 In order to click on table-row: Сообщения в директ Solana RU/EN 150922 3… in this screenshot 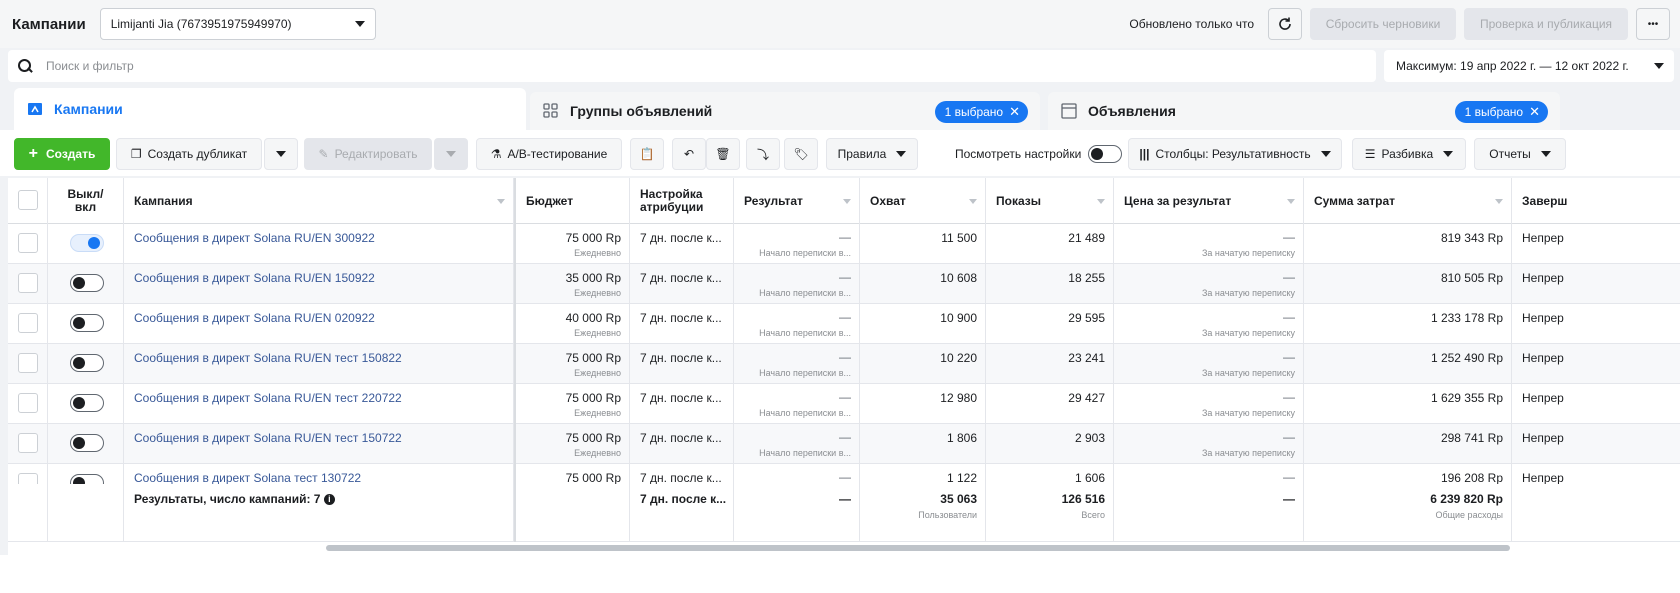, I will do `click(844, 284)`.